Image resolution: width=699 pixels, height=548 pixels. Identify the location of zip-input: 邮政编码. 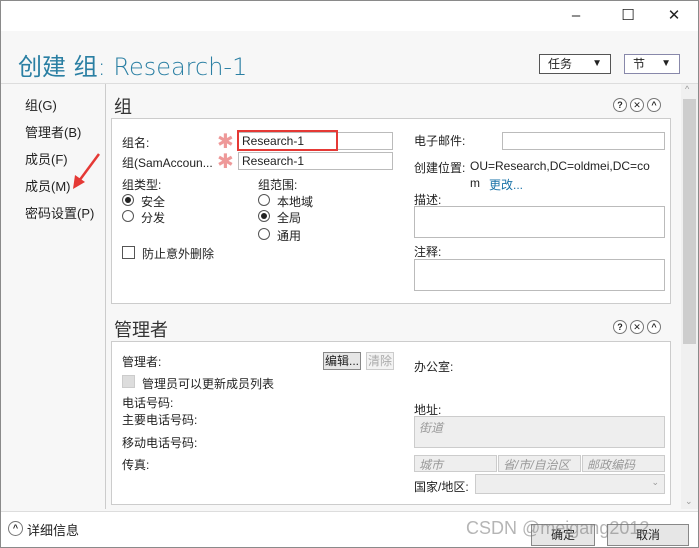
(623, 463).